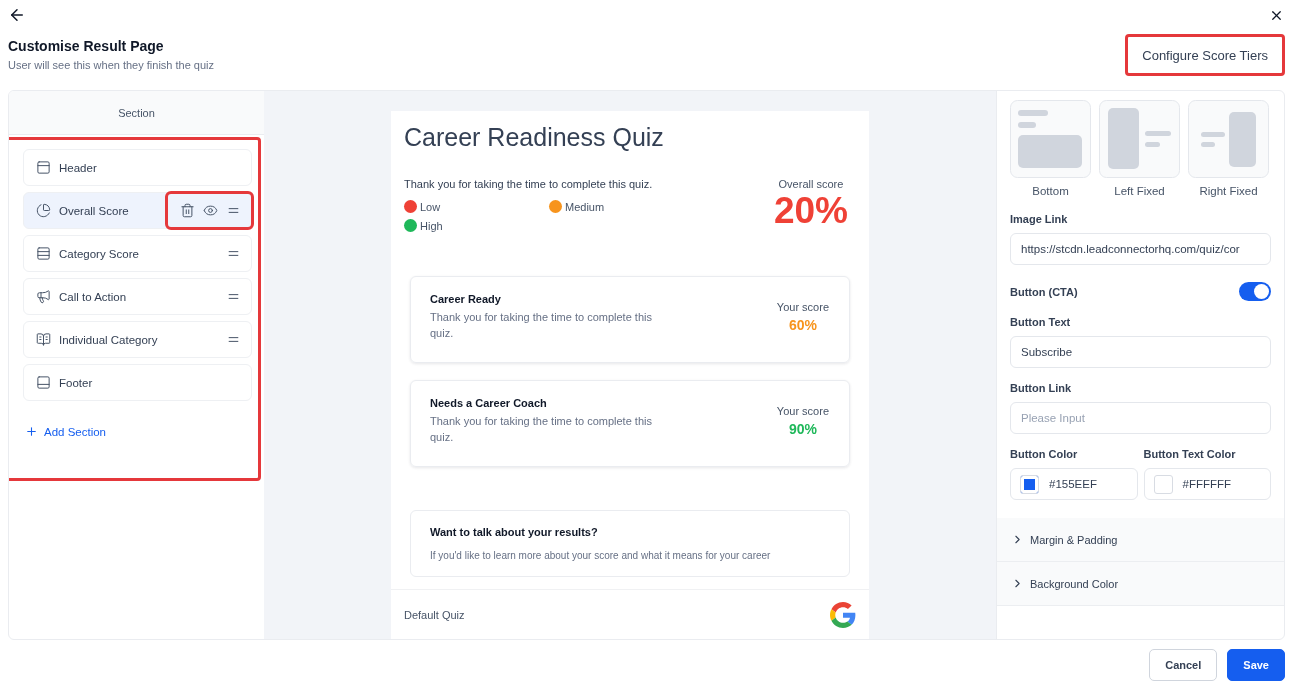  I want to click on plus-icon, so click(31, 431).